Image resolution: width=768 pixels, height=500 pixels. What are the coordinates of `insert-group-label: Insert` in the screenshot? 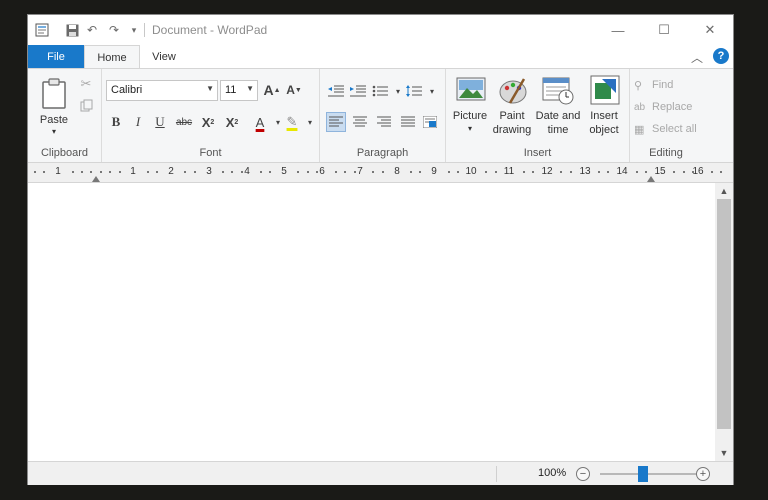 It's located at (537, 153).